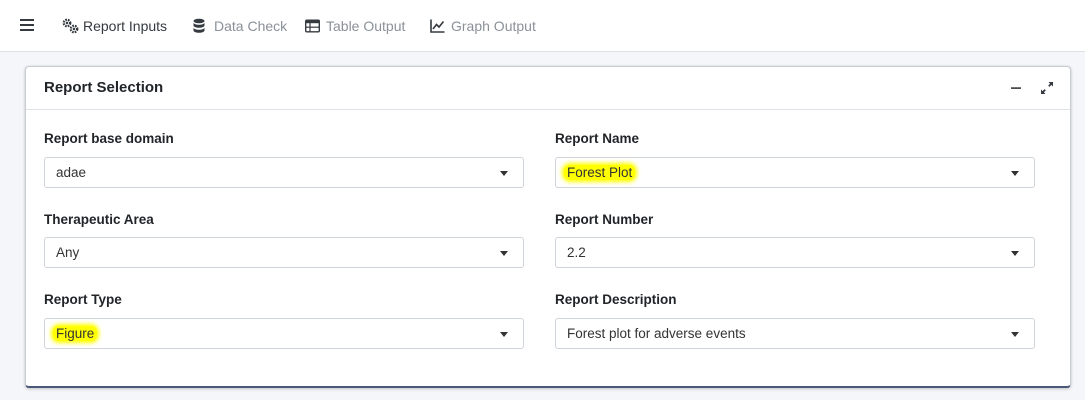 The height and width of the screenshot is (400, 1085). I want to click on line-chart-icon, so click(438, 26).